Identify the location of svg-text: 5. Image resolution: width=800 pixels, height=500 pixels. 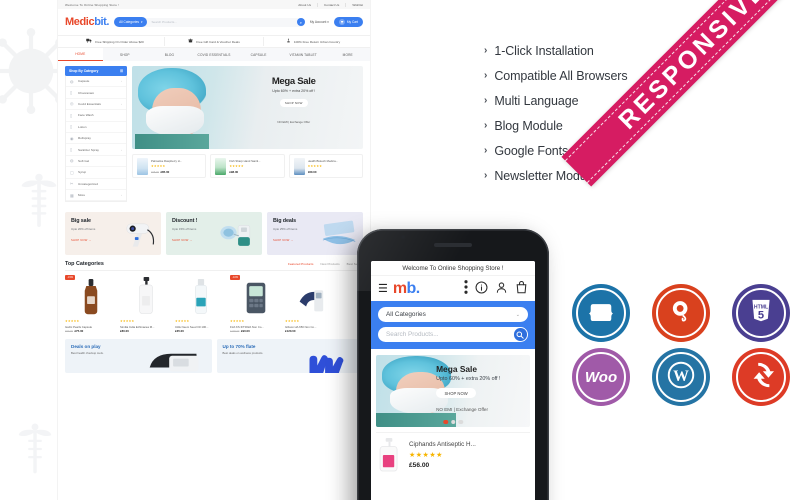
(761, 315).